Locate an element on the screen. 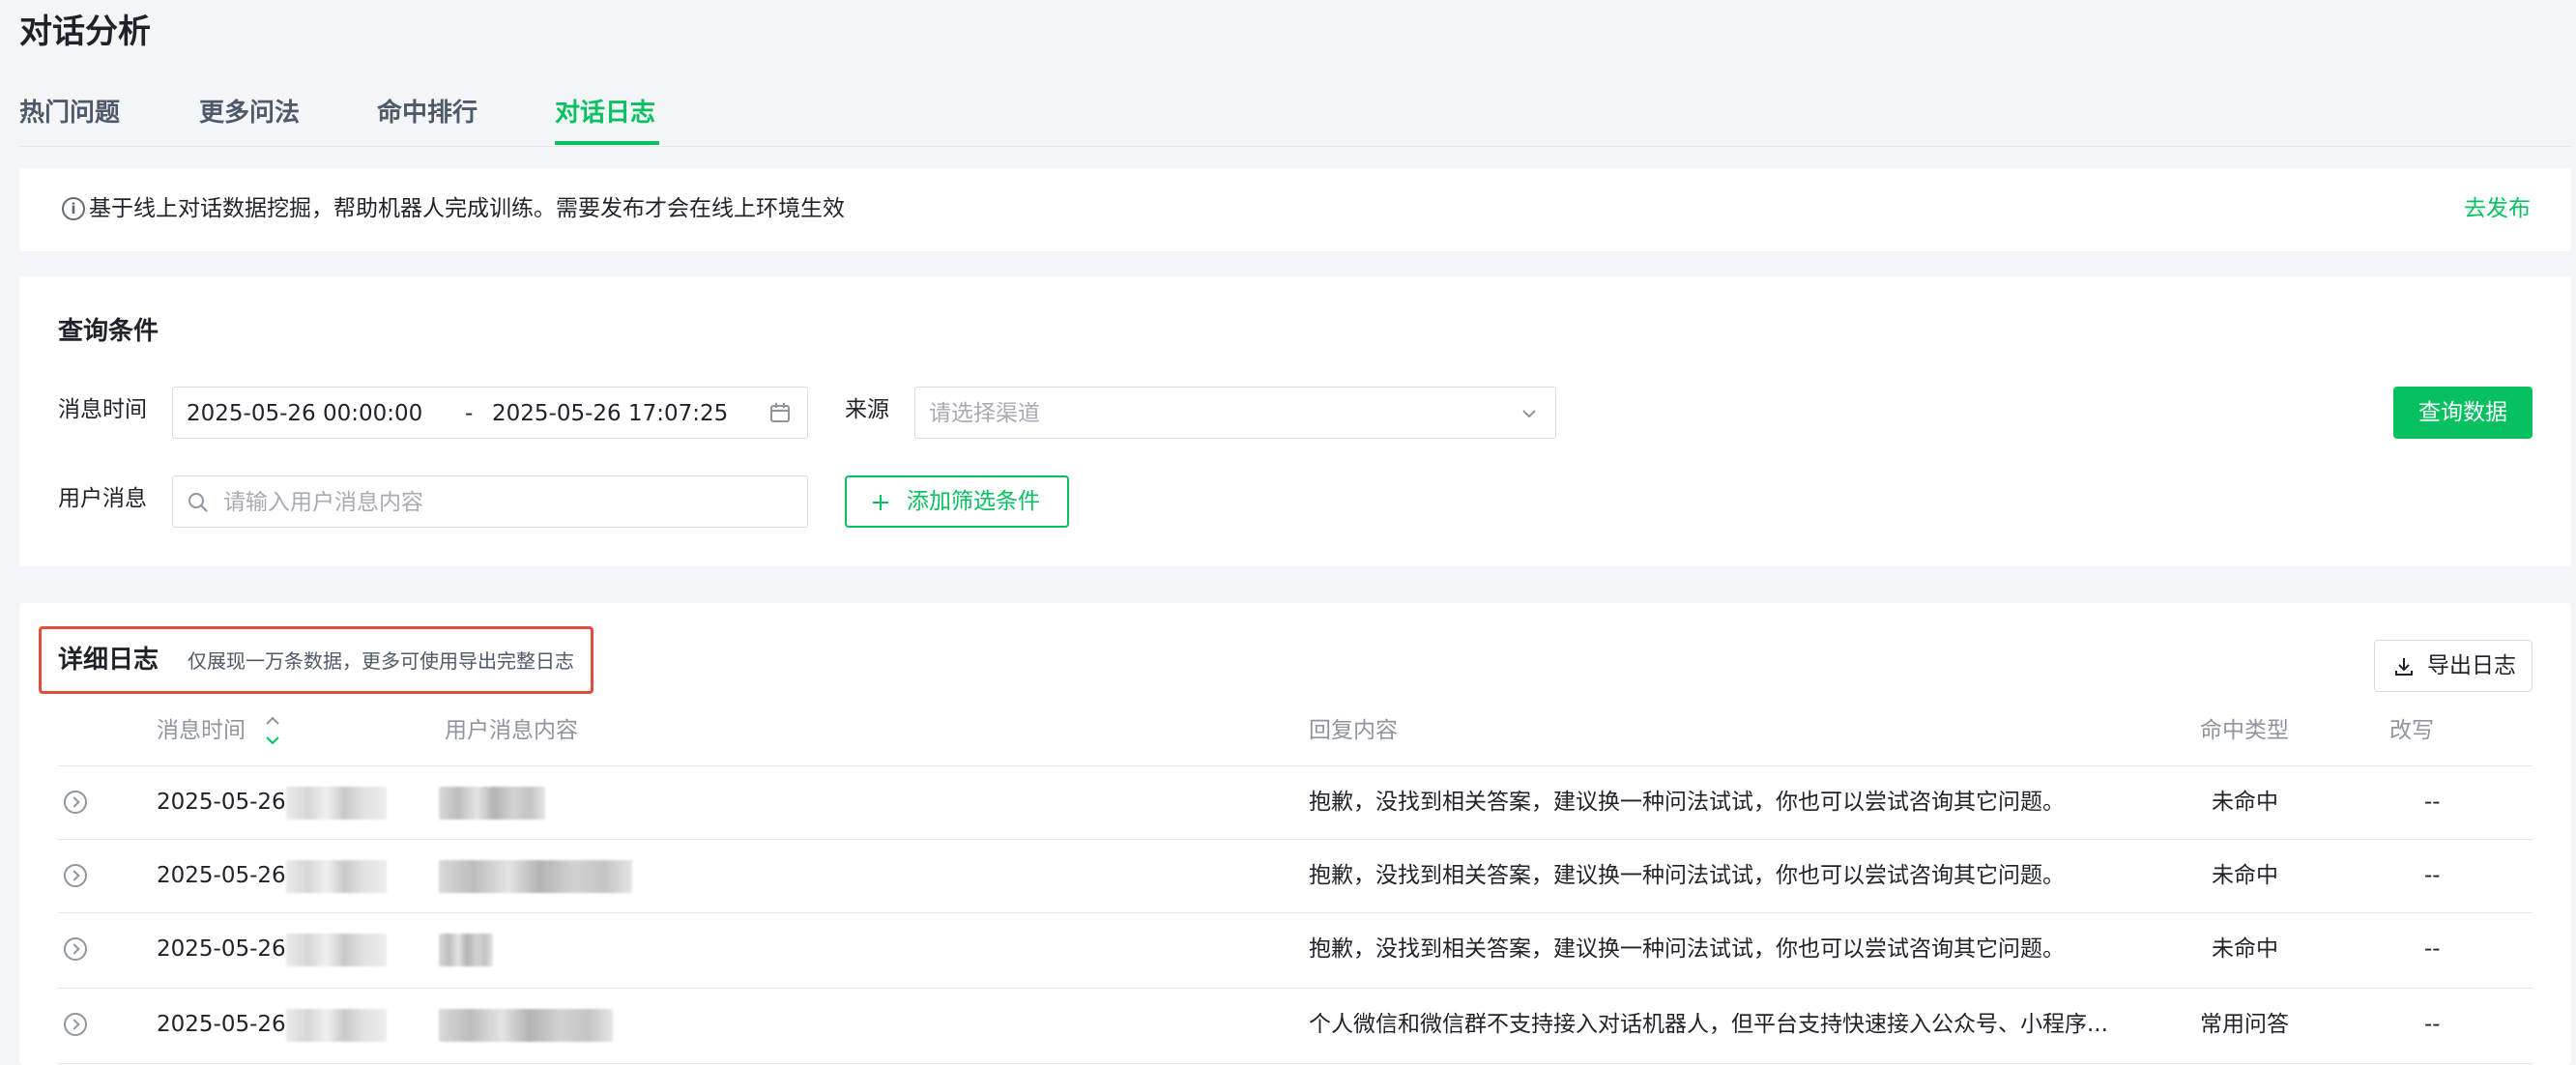 The width and height of the screenshot is (2576, 1065). user-message-label: 用户消息 is located at coordinates (102, 498).